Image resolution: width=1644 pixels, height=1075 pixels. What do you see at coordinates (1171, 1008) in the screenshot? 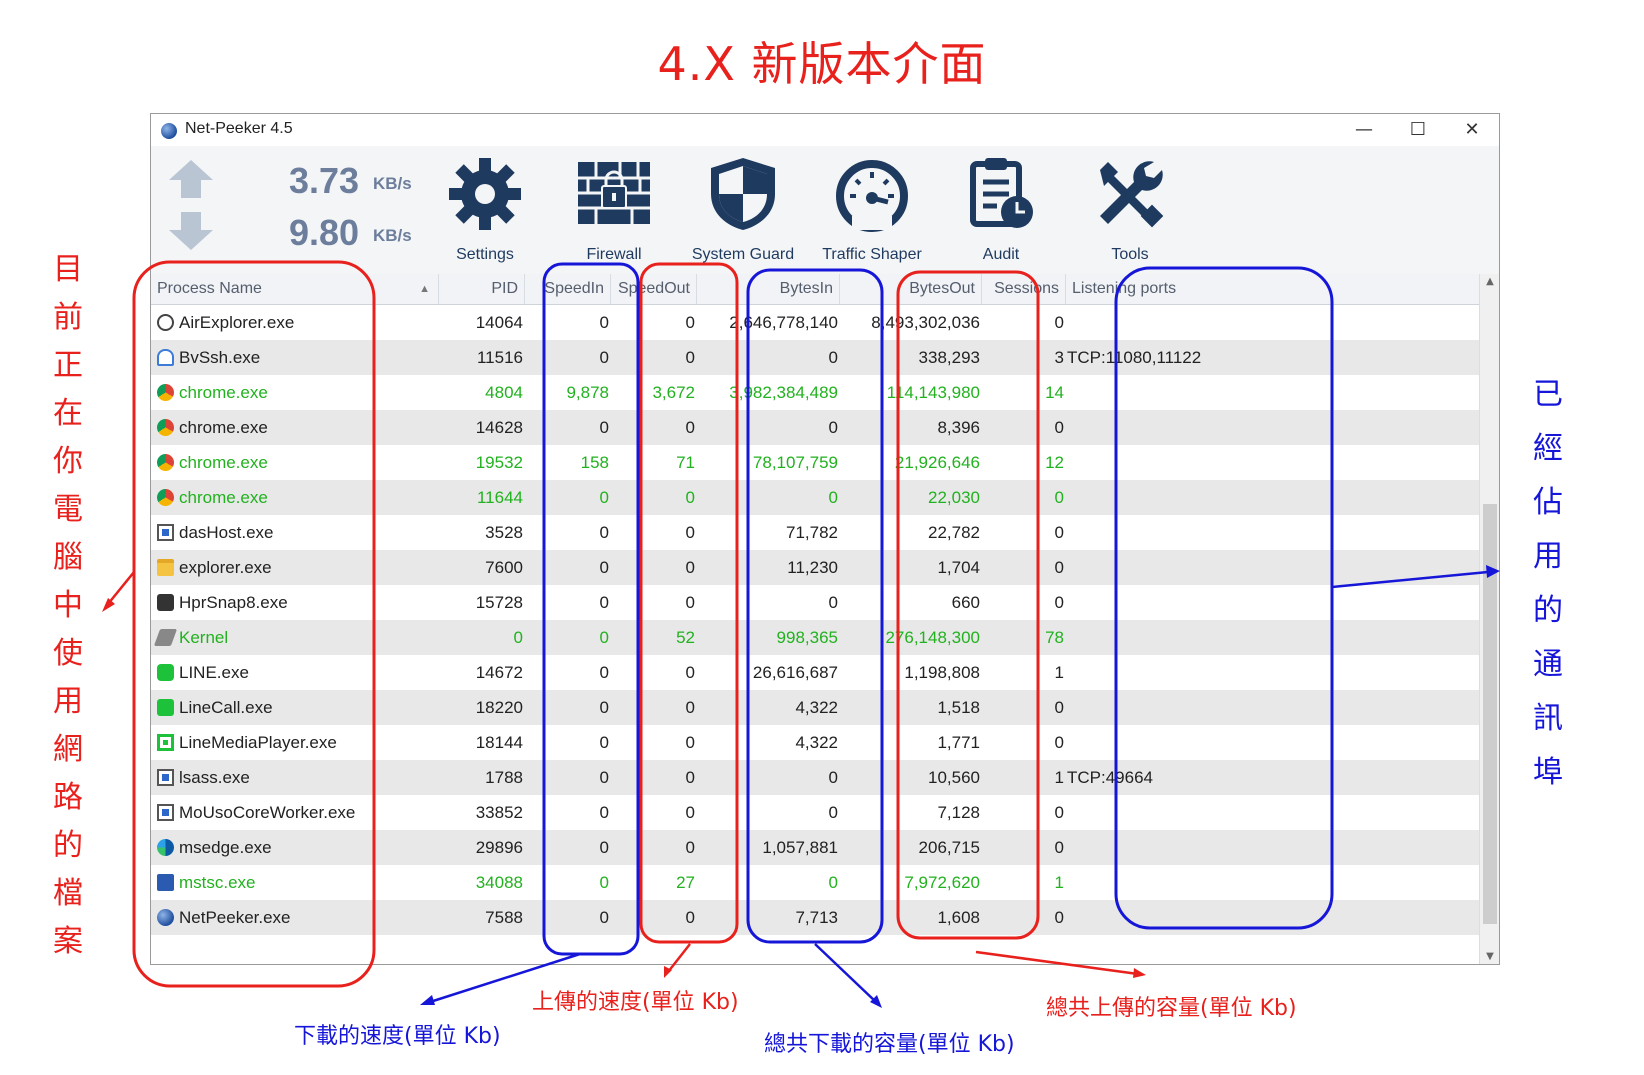
I see `annotation-total-upload: 總共上傳的容量(單位 Kb)` at bounding box center [1171, 1008].